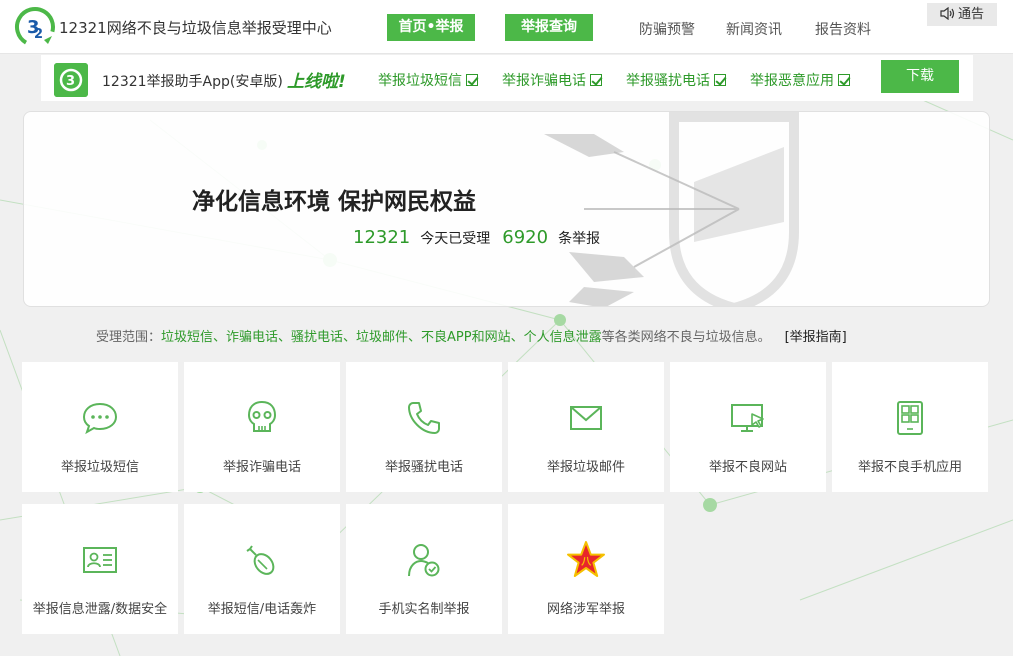 The image size is (1013, 656). I want to click on site-title: 12321网络不良与垃圾信息举报受理中心, so click(195, 27).